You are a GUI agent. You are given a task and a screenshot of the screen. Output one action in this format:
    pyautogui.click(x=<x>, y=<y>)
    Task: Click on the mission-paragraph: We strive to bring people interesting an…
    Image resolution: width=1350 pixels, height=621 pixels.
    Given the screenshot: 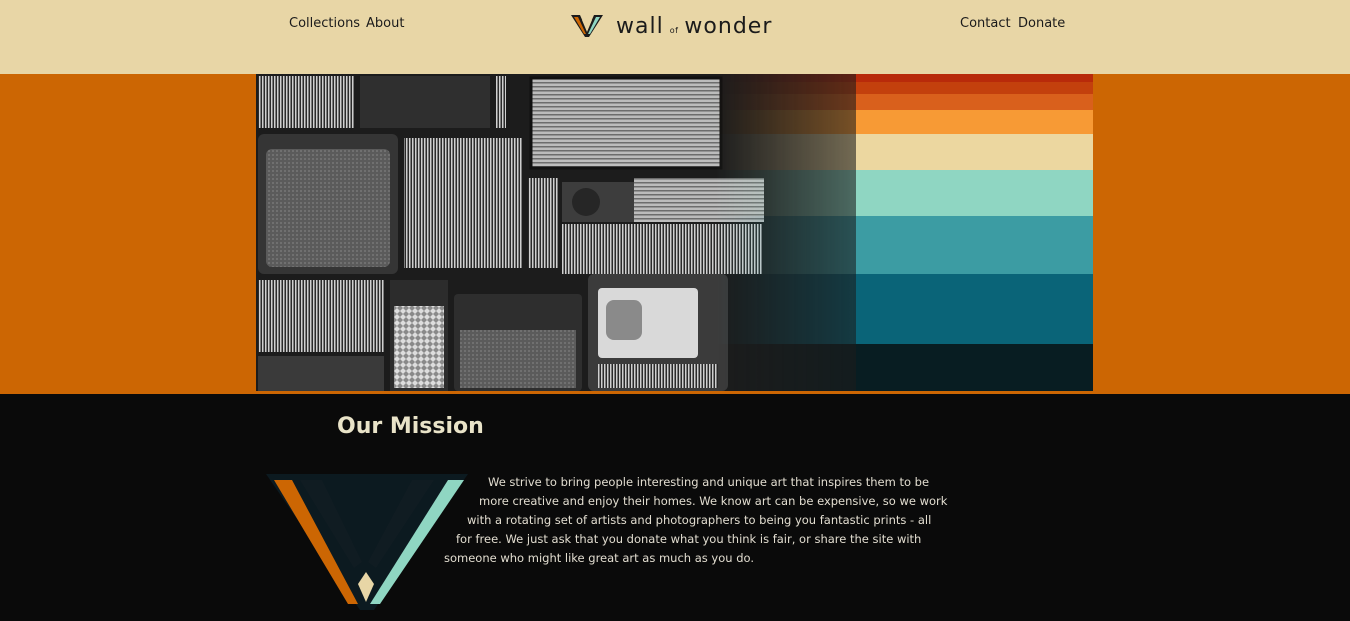 What is the action you would take?
    pyautogui.click(x=694, y=520)
    